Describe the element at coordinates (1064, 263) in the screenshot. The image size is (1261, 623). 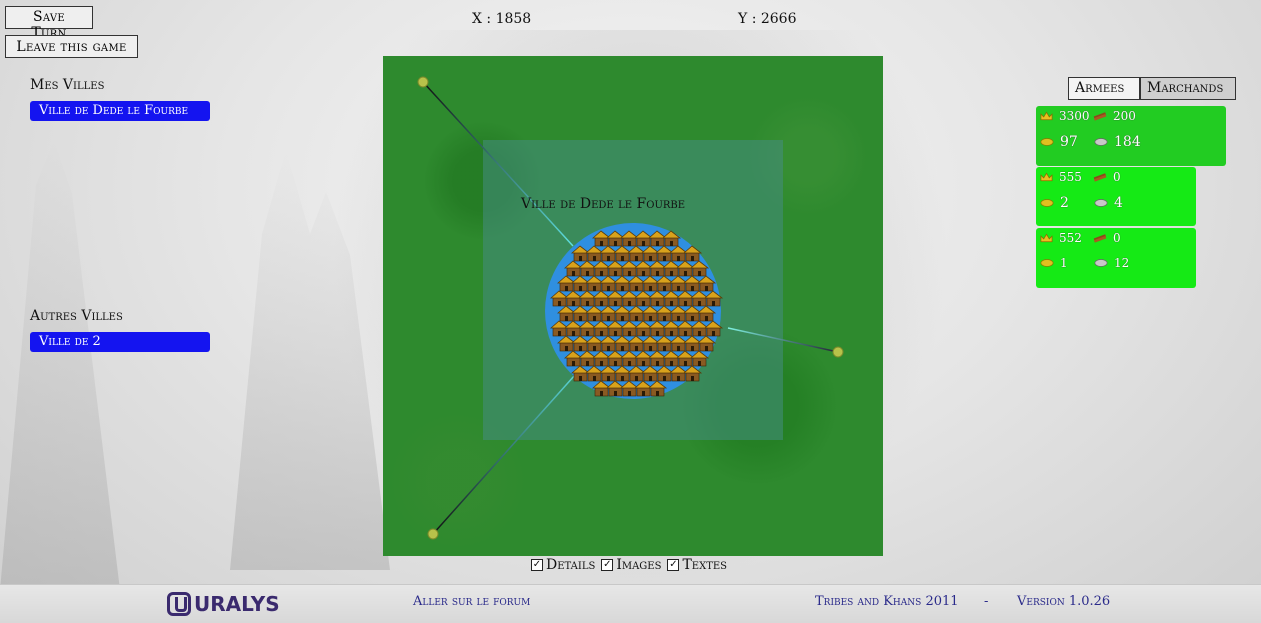
I see `food-value: 1` at that location.